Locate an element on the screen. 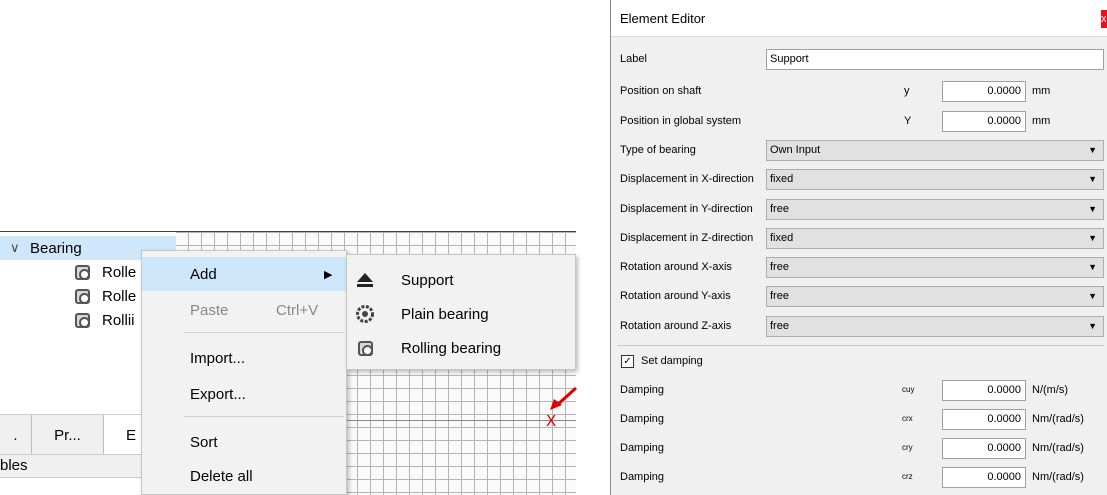 This screenshot has height=495, width=1107. displacement-x-select: fixed ▼ is located at coordinates (935, 179).